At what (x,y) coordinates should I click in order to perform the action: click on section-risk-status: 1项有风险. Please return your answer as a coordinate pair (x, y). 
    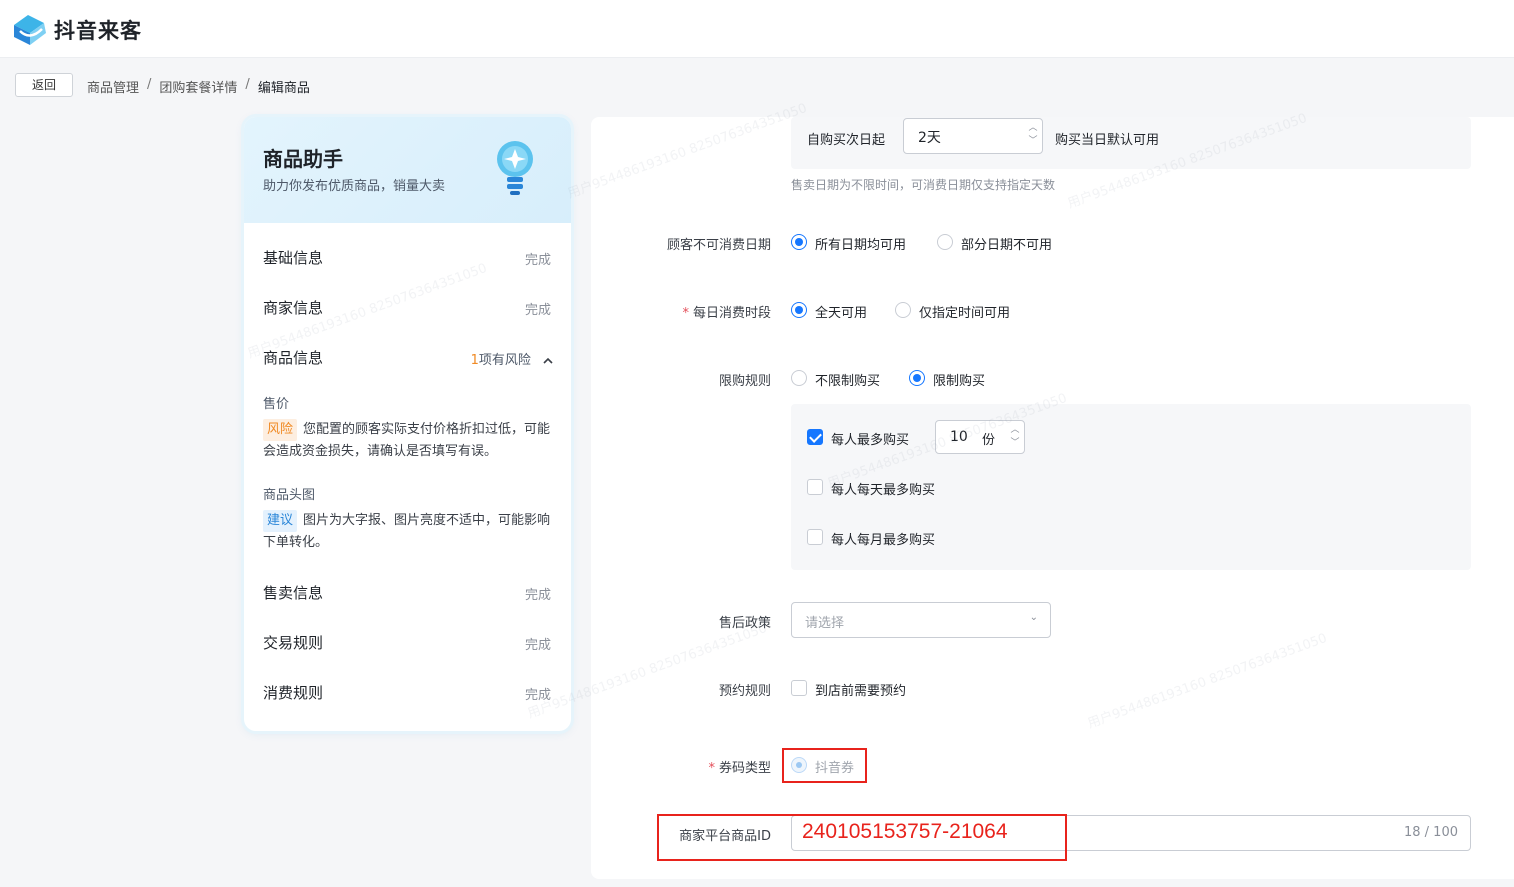
    Looking at the image, I should click on (512, 358).